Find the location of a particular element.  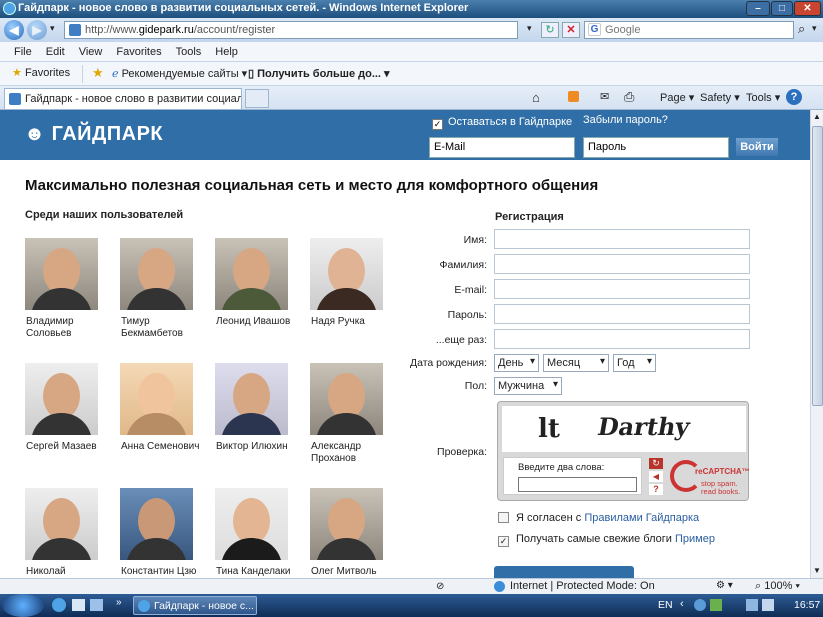

subscribe-blogs: ✓ Получать самые свежие блоги Пример is located at coordinates (606, 540).